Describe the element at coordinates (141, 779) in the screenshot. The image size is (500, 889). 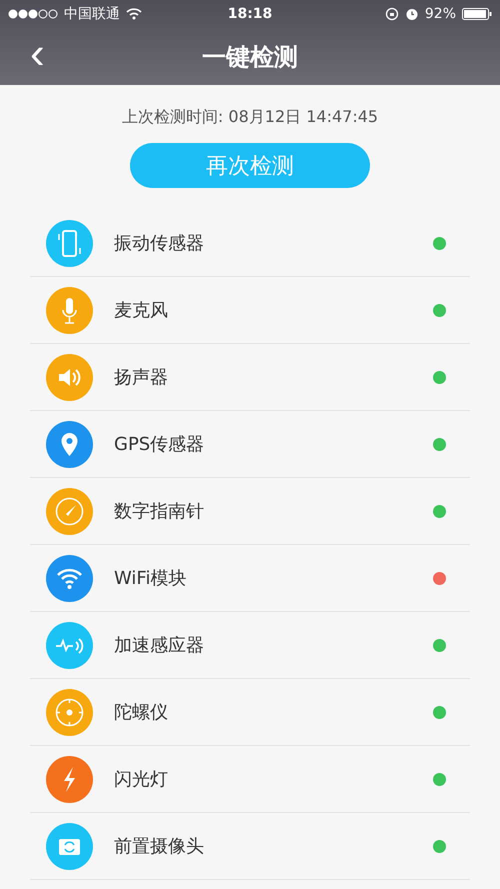
I see `sensor-name: 闪光灯` at that location.